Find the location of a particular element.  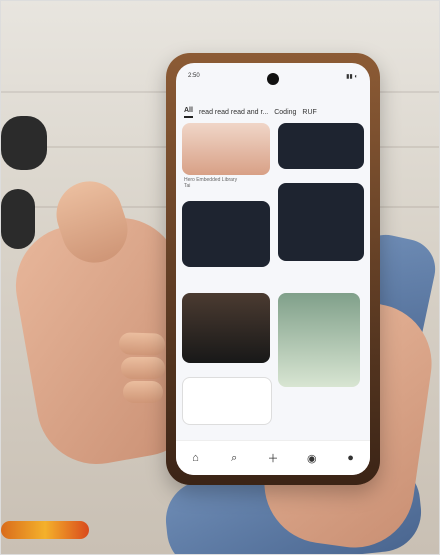

status-bar: 2:50 ▮▮ ◐ is located at coordinates (273, 76).